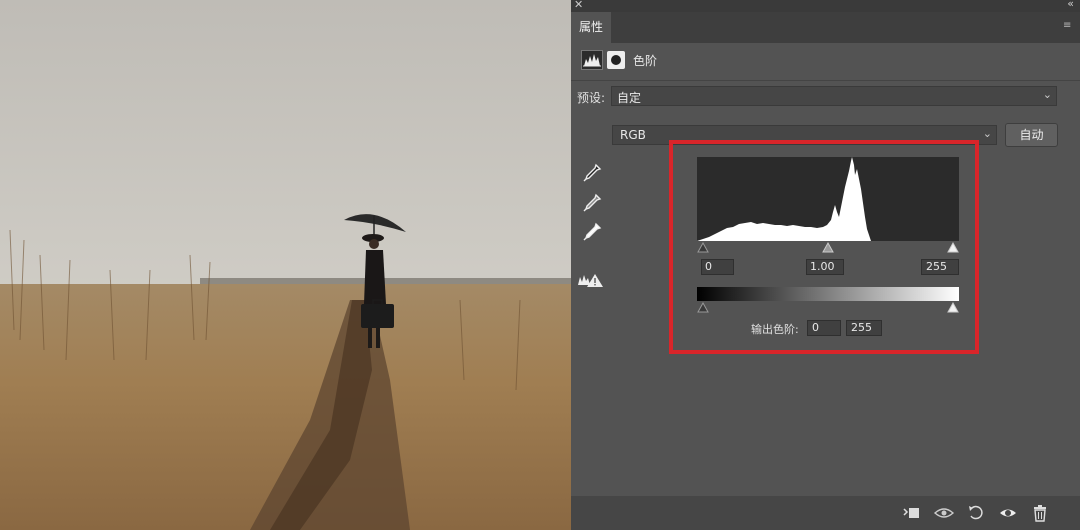 The image size is (1080, 530). Describe the element at coordinates (1070, 5) in the screenshot. I see `collapse-icon: «` at that location.